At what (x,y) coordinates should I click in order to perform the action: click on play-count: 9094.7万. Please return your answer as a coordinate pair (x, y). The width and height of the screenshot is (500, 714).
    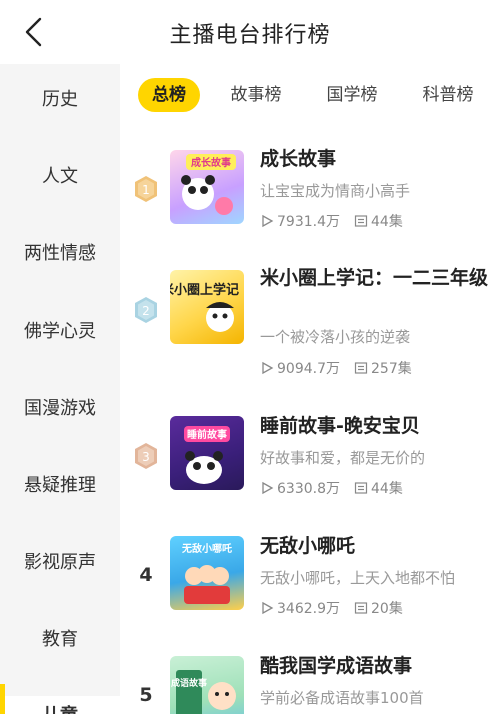
    Looking at the image, I should click on (308, 369).